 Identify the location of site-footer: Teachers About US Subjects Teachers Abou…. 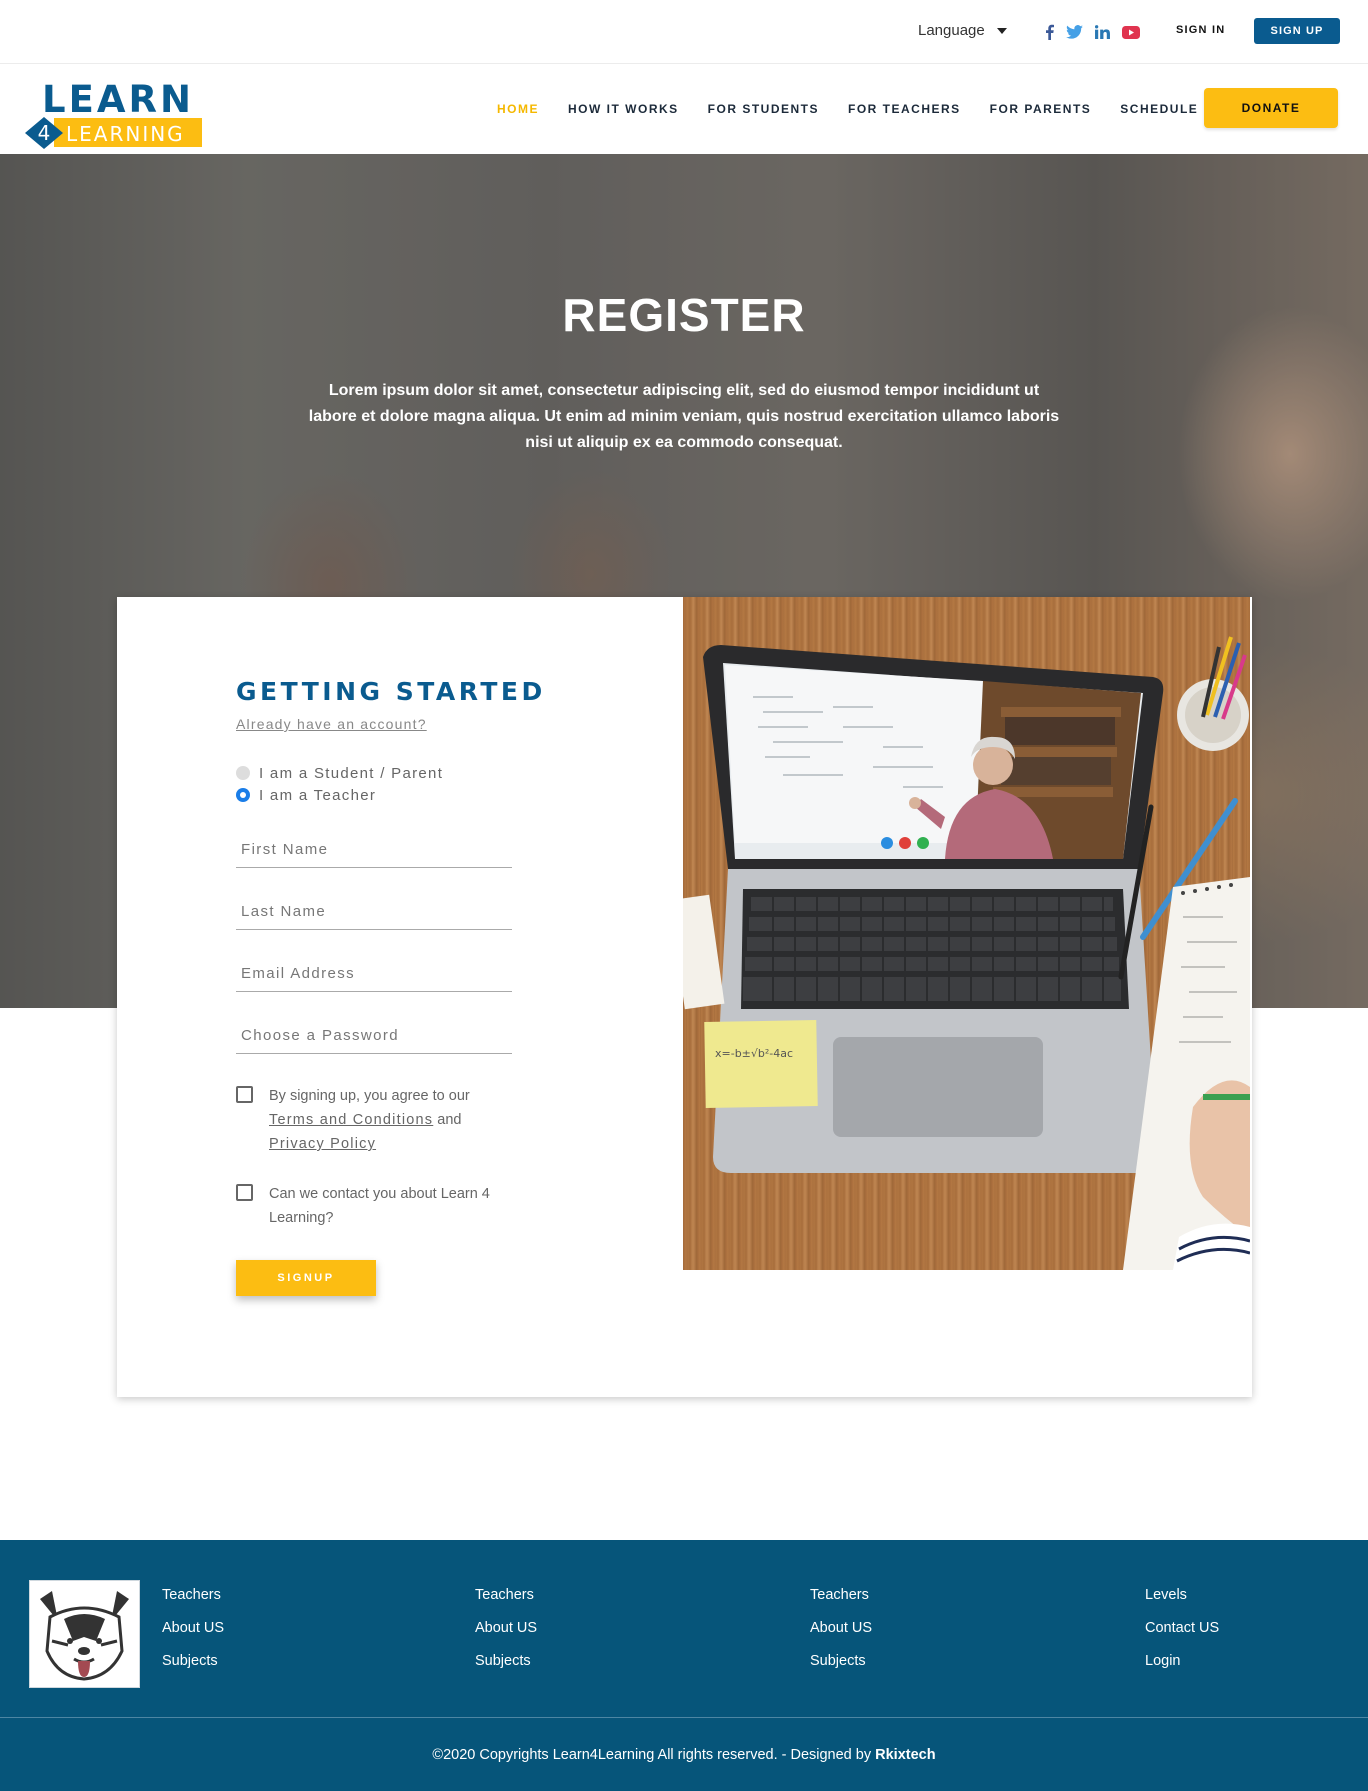
(684, 1665).